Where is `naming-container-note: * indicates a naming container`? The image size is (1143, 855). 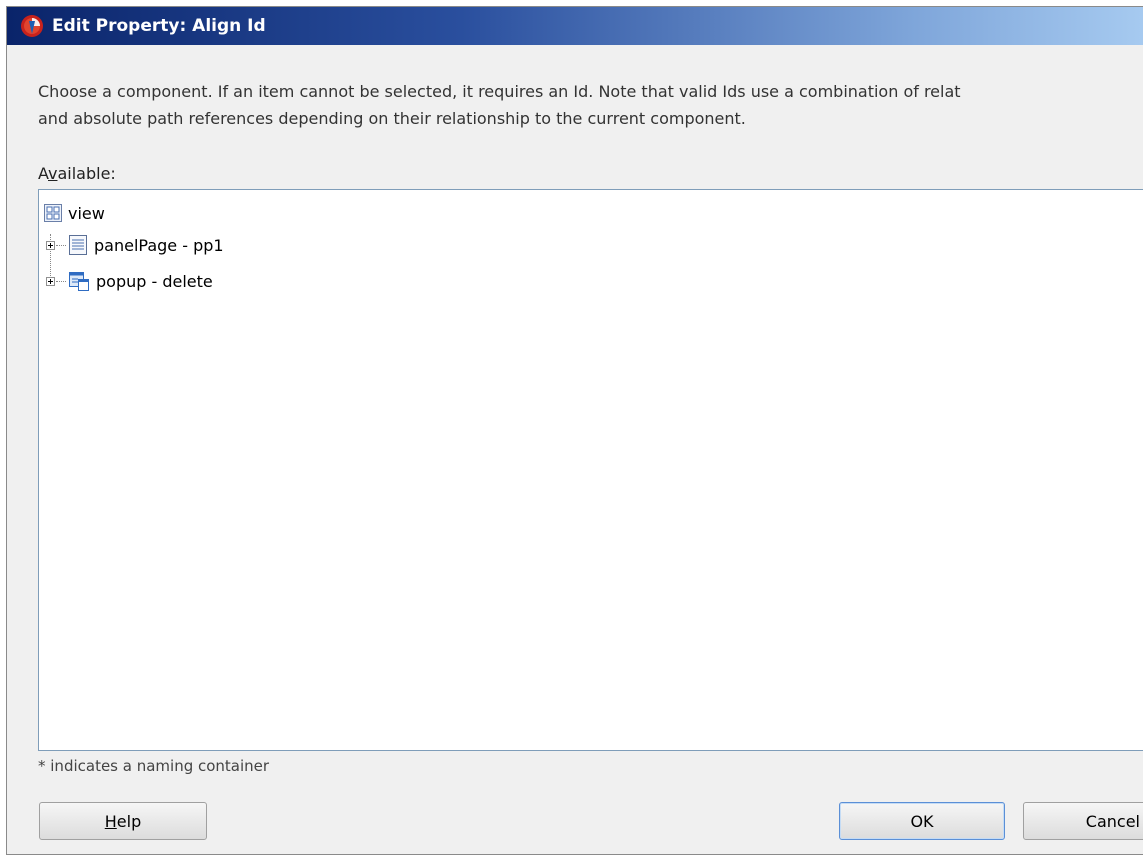
naming-container-note: * indicates a naming container is located at coordinates (154, 766).